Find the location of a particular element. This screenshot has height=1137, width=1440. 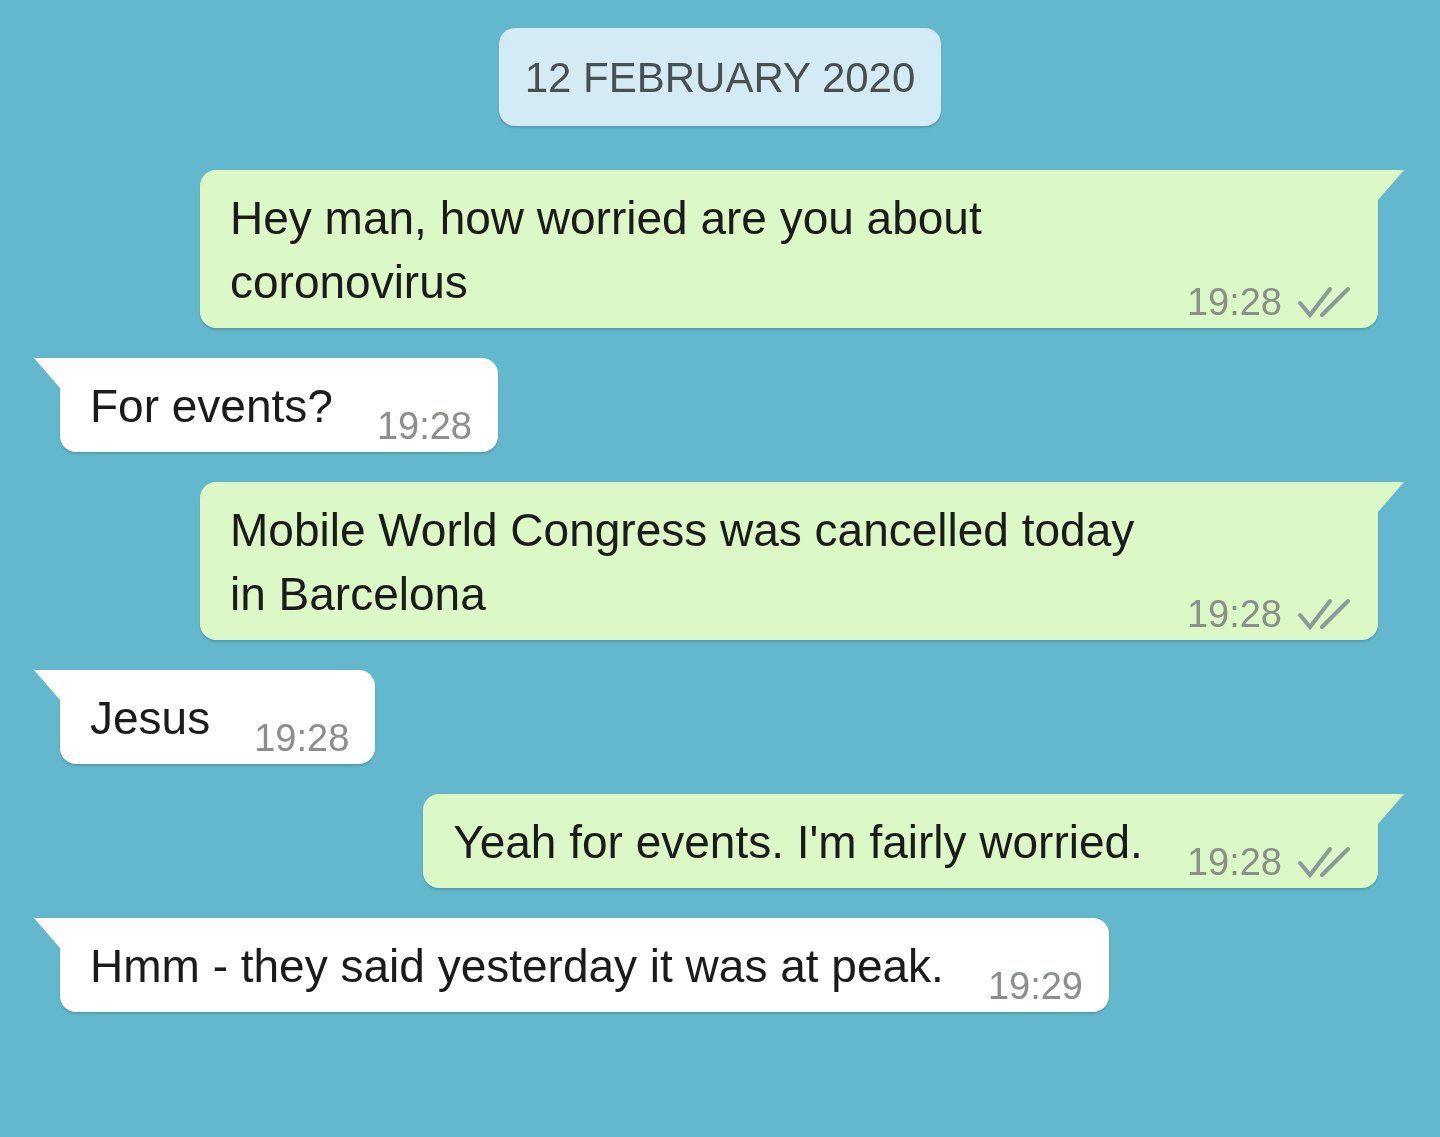

message-text: For events? is located at coordinates (211, 406).